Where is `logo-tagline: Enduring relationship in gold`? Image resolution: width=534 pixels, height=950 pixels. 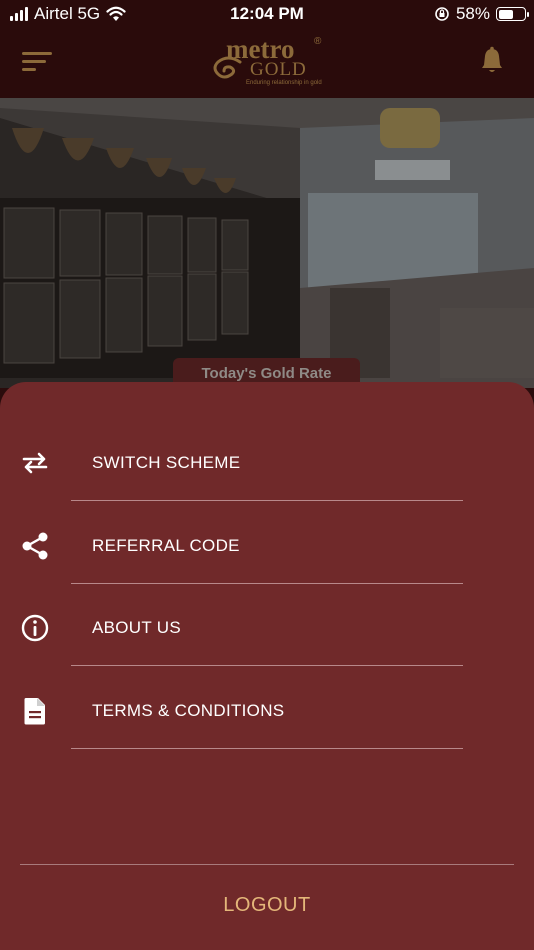 logo-tagline: Enduring relationship in gold is located at coordinates (284, 83).